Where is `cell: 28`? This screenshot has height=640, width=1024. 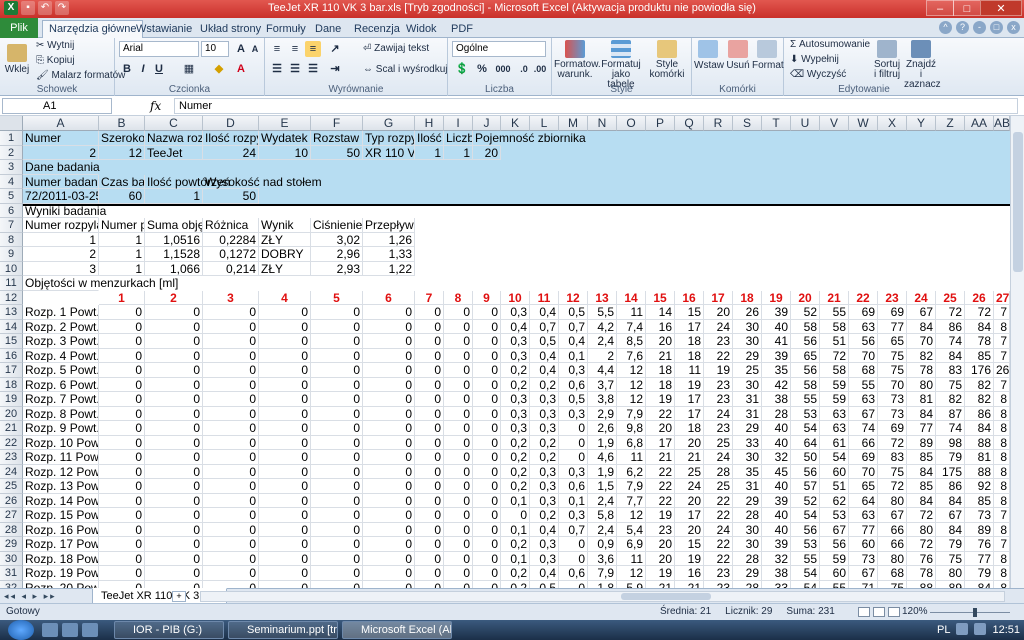
cell: 28 is located at coordinates (747, 515).